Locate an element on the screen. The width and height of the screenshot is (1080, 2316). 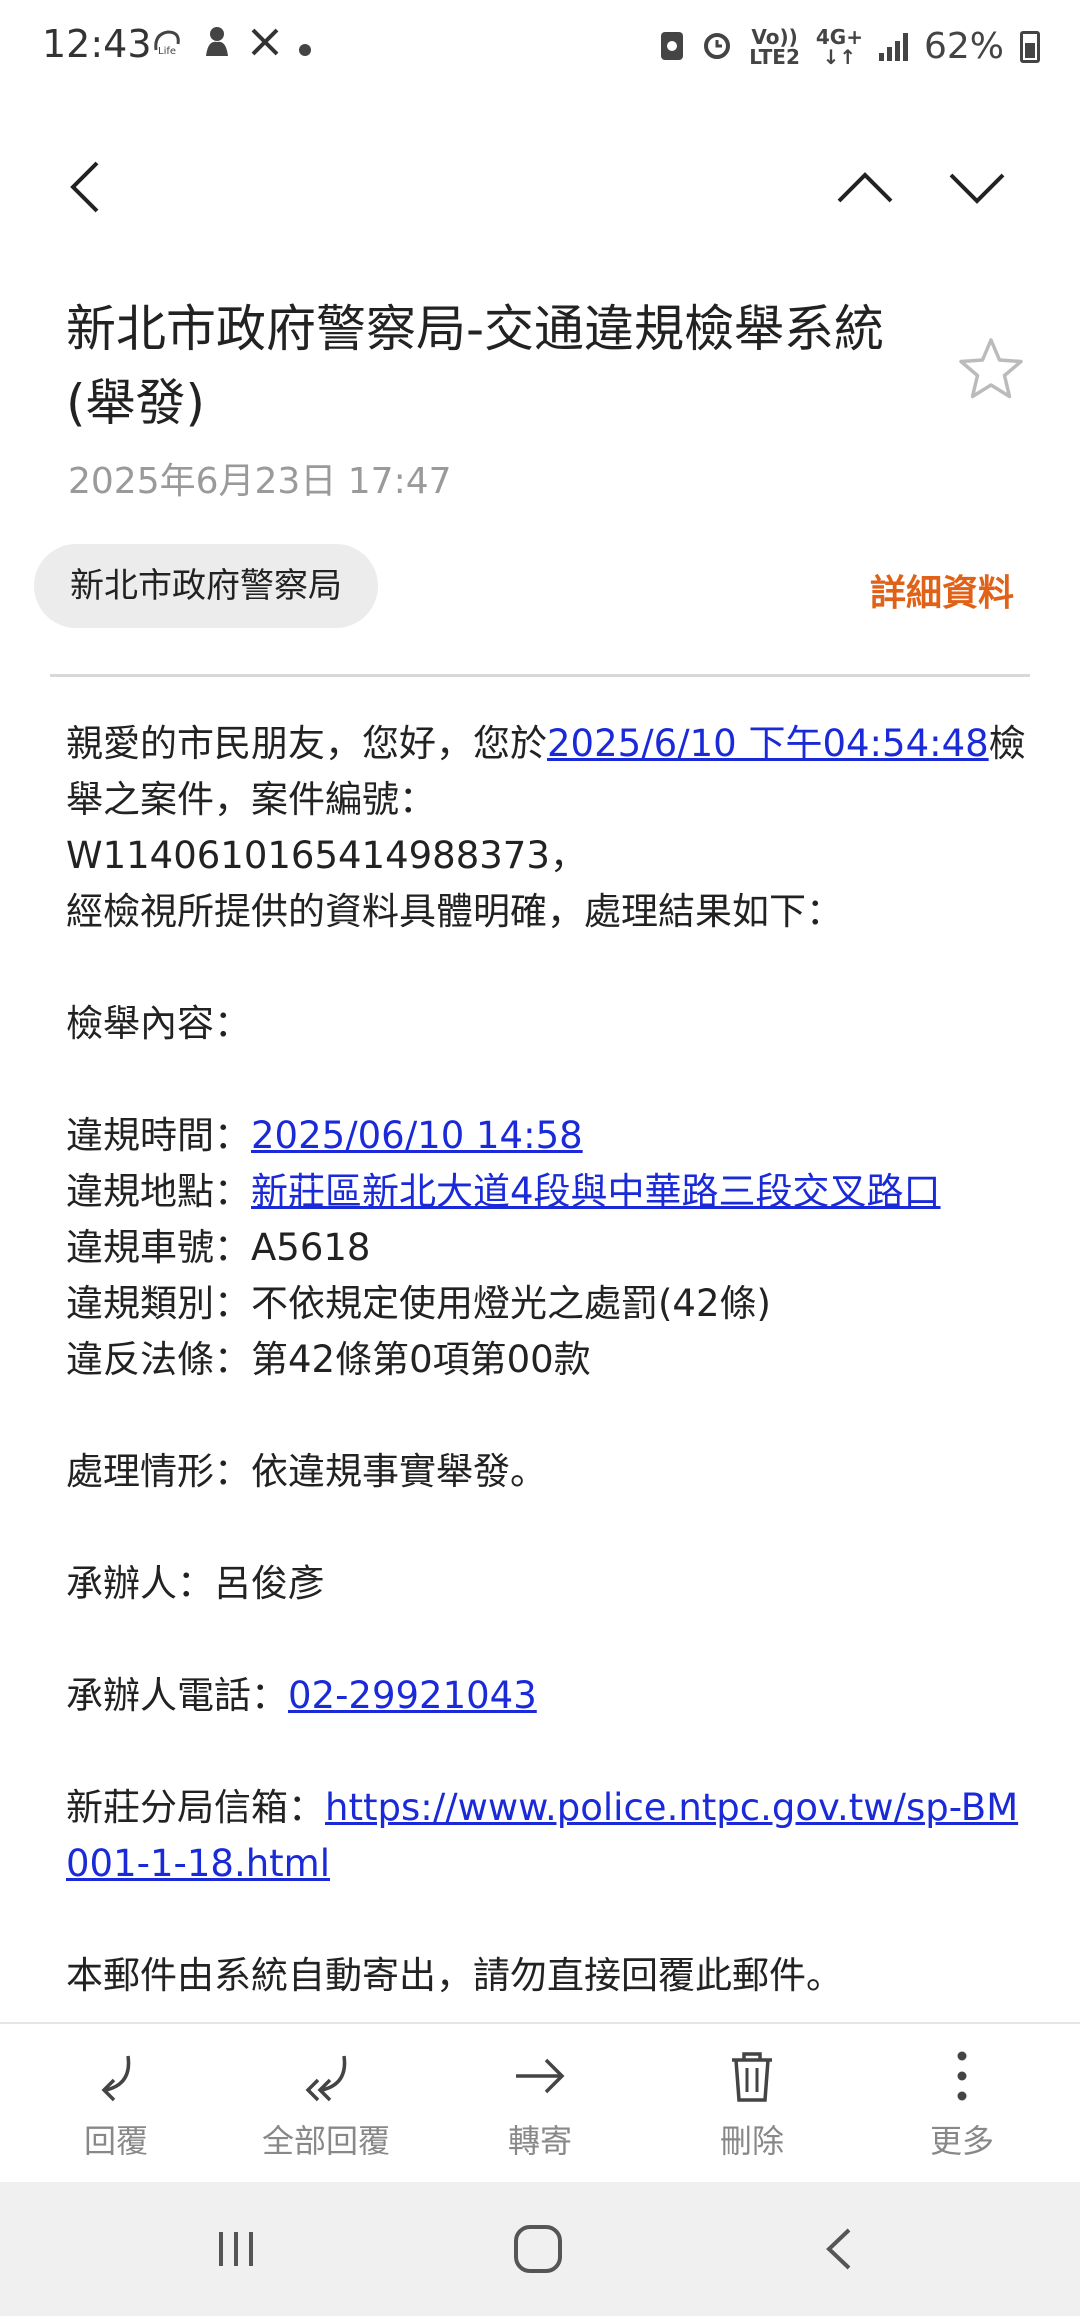
violation-place-row: 違規地點：新莊區新北大道4段與中華路三段交叉路口 is located at coordinates (503, 1191).